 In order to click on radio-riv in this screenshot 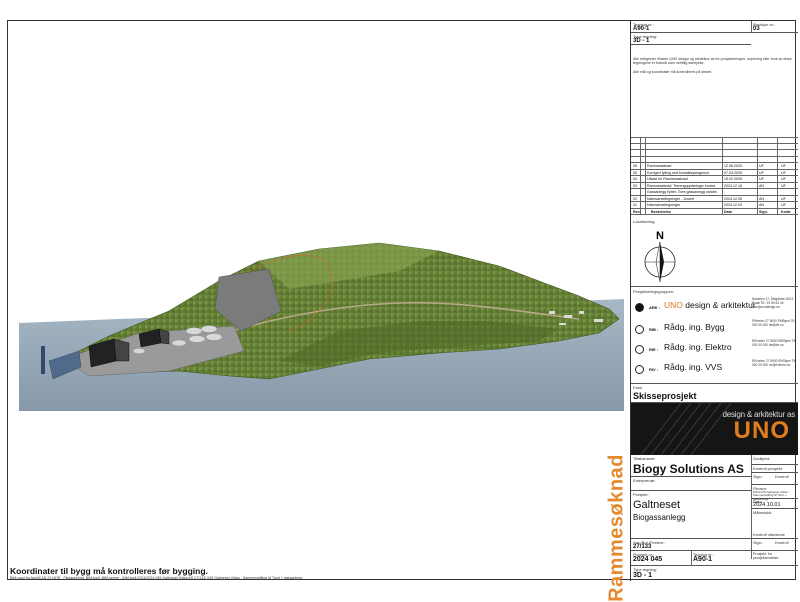, I will do `click(639, 369)`.